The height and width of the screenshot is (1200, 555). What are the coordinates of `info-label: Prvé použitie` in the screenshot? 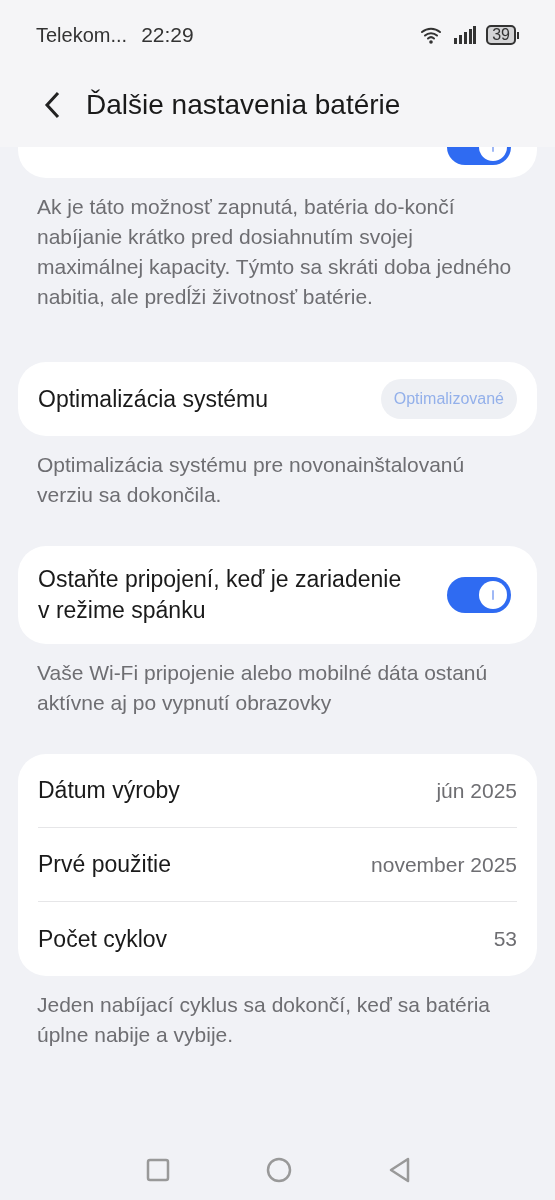 It's located at (104, 865).